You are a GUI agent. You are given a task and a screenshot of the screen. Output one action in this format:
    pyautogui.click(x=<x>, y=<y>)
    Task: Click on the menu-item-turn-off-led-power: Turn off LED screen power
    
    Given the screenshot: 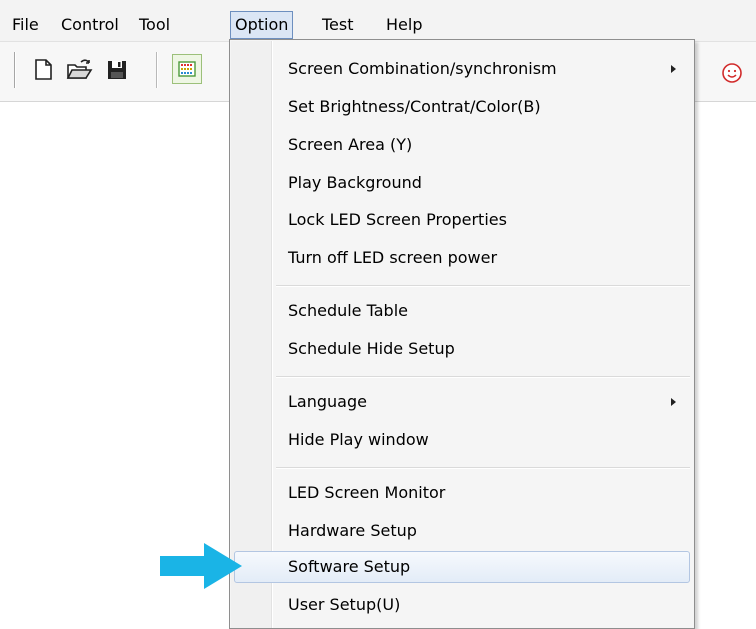 What is the action you would take?
    pyautogui.click(x=462, y=258)
    